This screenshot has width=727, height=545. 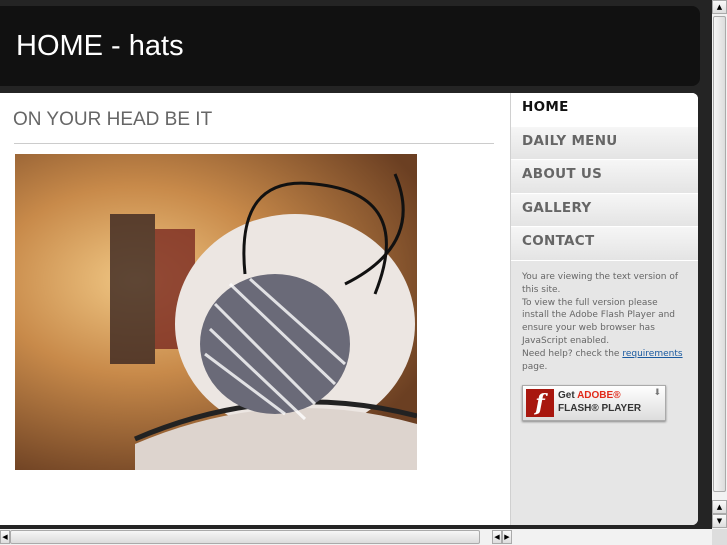 I want to click on get-flash-player-button: f Get ADOBE® FLASH® PLAYER ⬇, so click(x=594, y=403).